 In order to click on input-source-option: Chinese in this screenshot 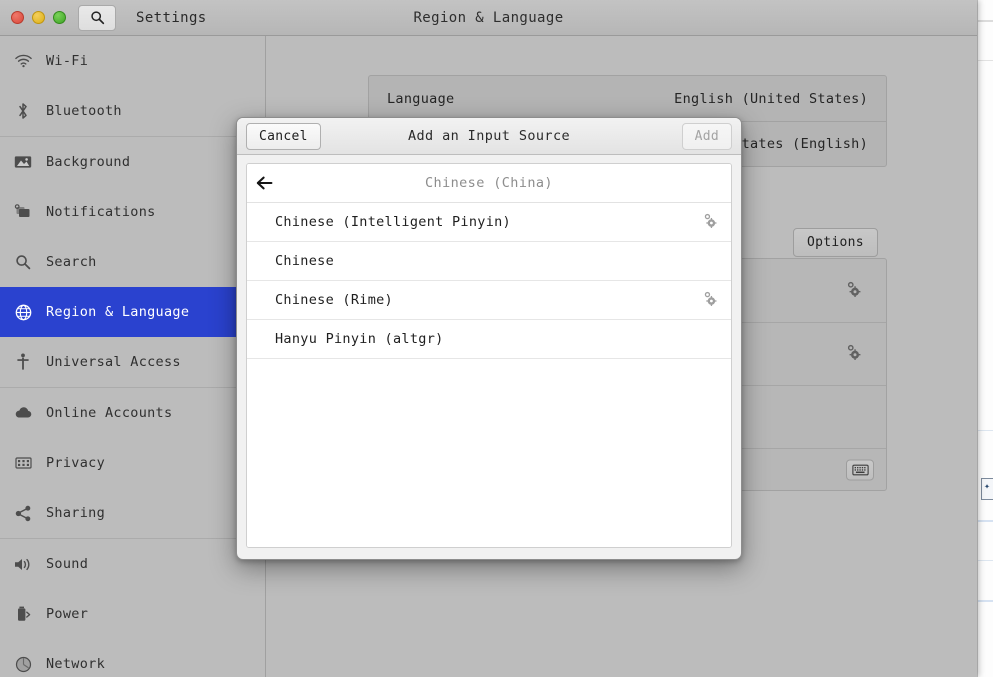, I will do `click(489, 261)`.